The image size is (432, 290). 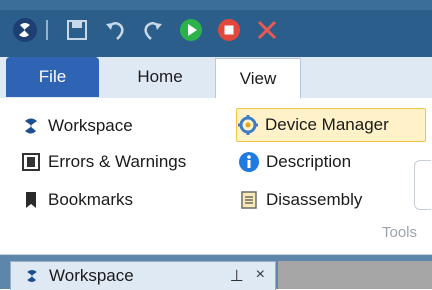 I want to click on device-manager-label: Device Manager, so click(x=327, y=124).